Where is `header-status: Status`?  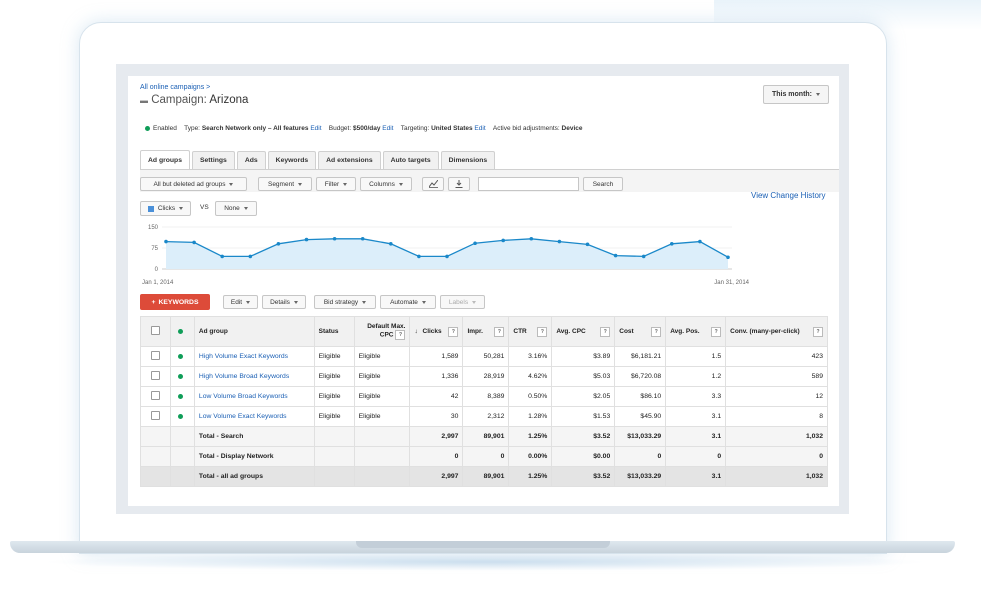
header-status: Status is located at coordinates (334, 331).